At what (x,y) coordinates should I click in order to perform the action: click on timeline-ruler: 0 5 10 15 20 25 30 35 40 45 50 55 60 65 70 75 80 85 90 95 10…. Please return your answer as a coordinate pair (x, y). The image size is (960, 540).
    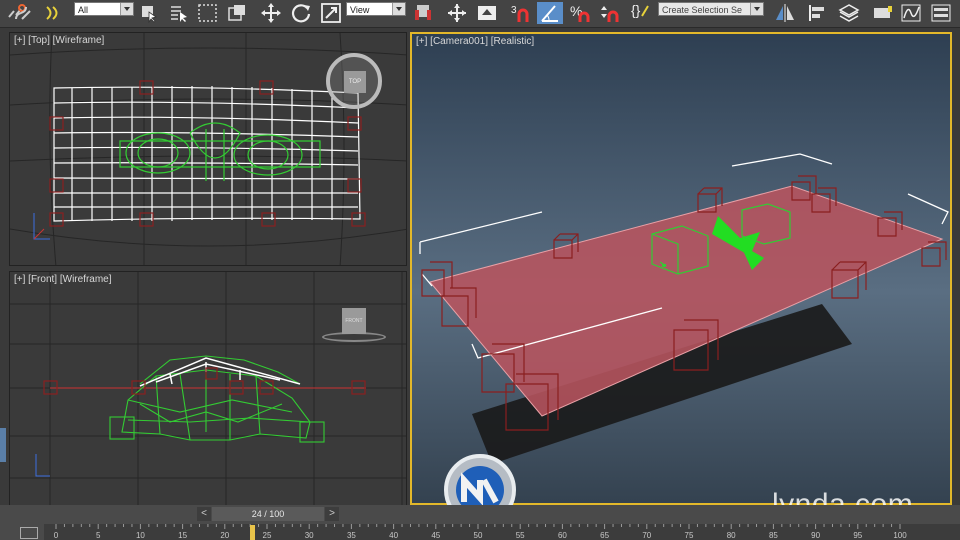
    Looking at the image, I should click on (502, 532).